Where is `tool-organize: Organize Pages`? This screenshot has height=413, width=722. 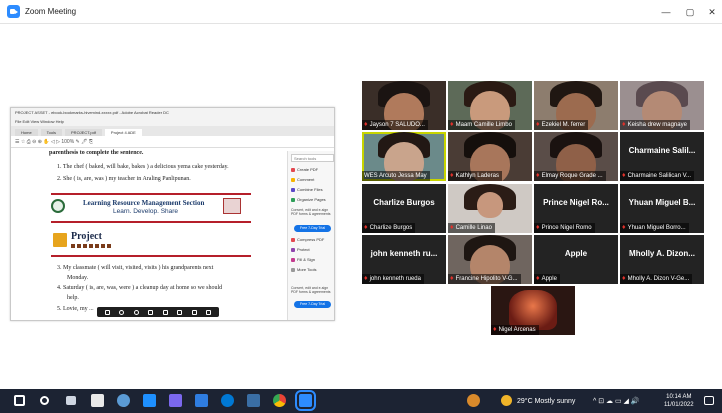 tool-organize: Organize Pages is located at coordinates (308, 199).